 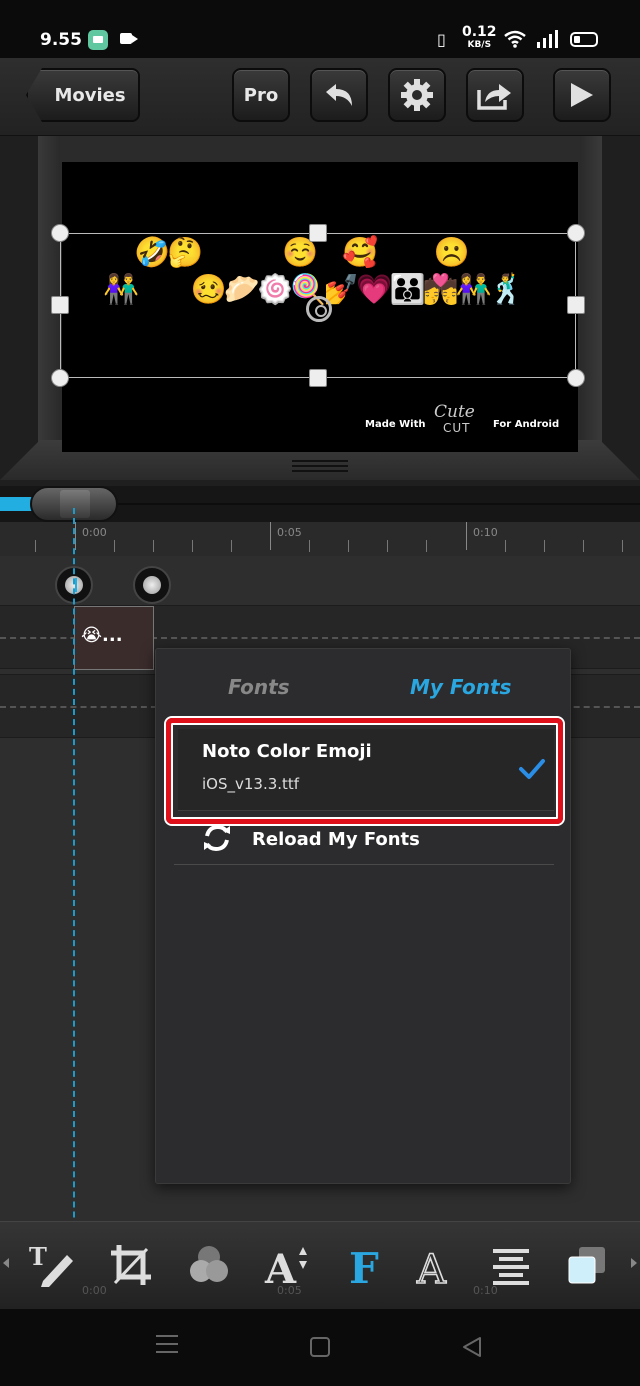 I want to click on ruler-label: 0:00, so click(x=94, y=532).